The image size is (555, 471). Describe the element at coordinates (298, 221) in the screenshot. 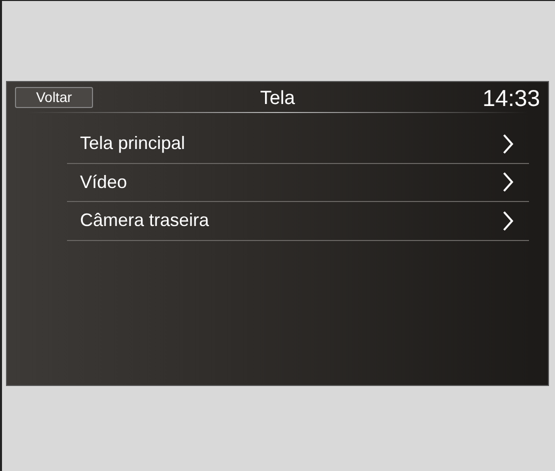

I see `menu-item: Câmera traseira` at that location.